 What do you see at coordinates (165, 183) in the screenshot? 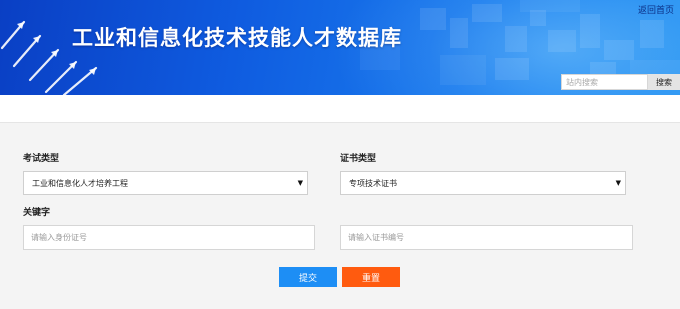
I see `exam-type-select: 工业和信息化人才培养工程 ▼` at bounding box center [165, 183].